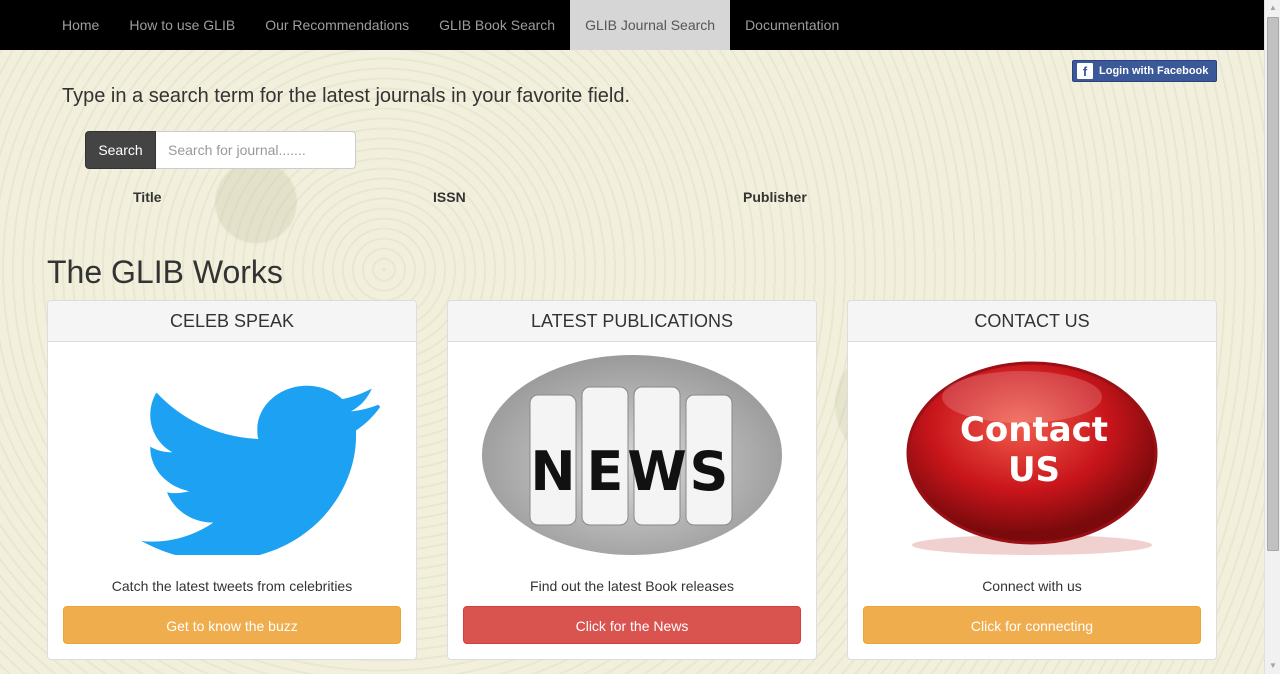 This screenshot has height=674, width=1280. I want to click on news-button: Click for the News, so click(632, 625).